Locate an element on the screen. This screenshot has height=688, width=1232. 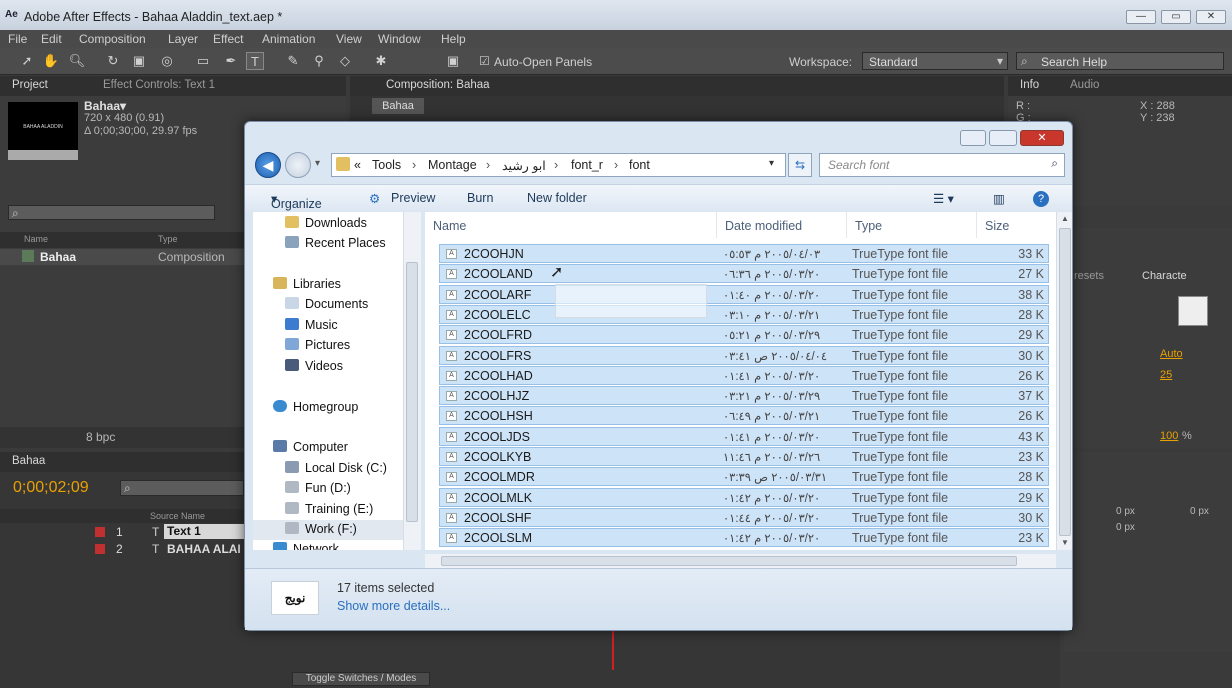
fill-color-swatch is located at coordinates (1193, 311).